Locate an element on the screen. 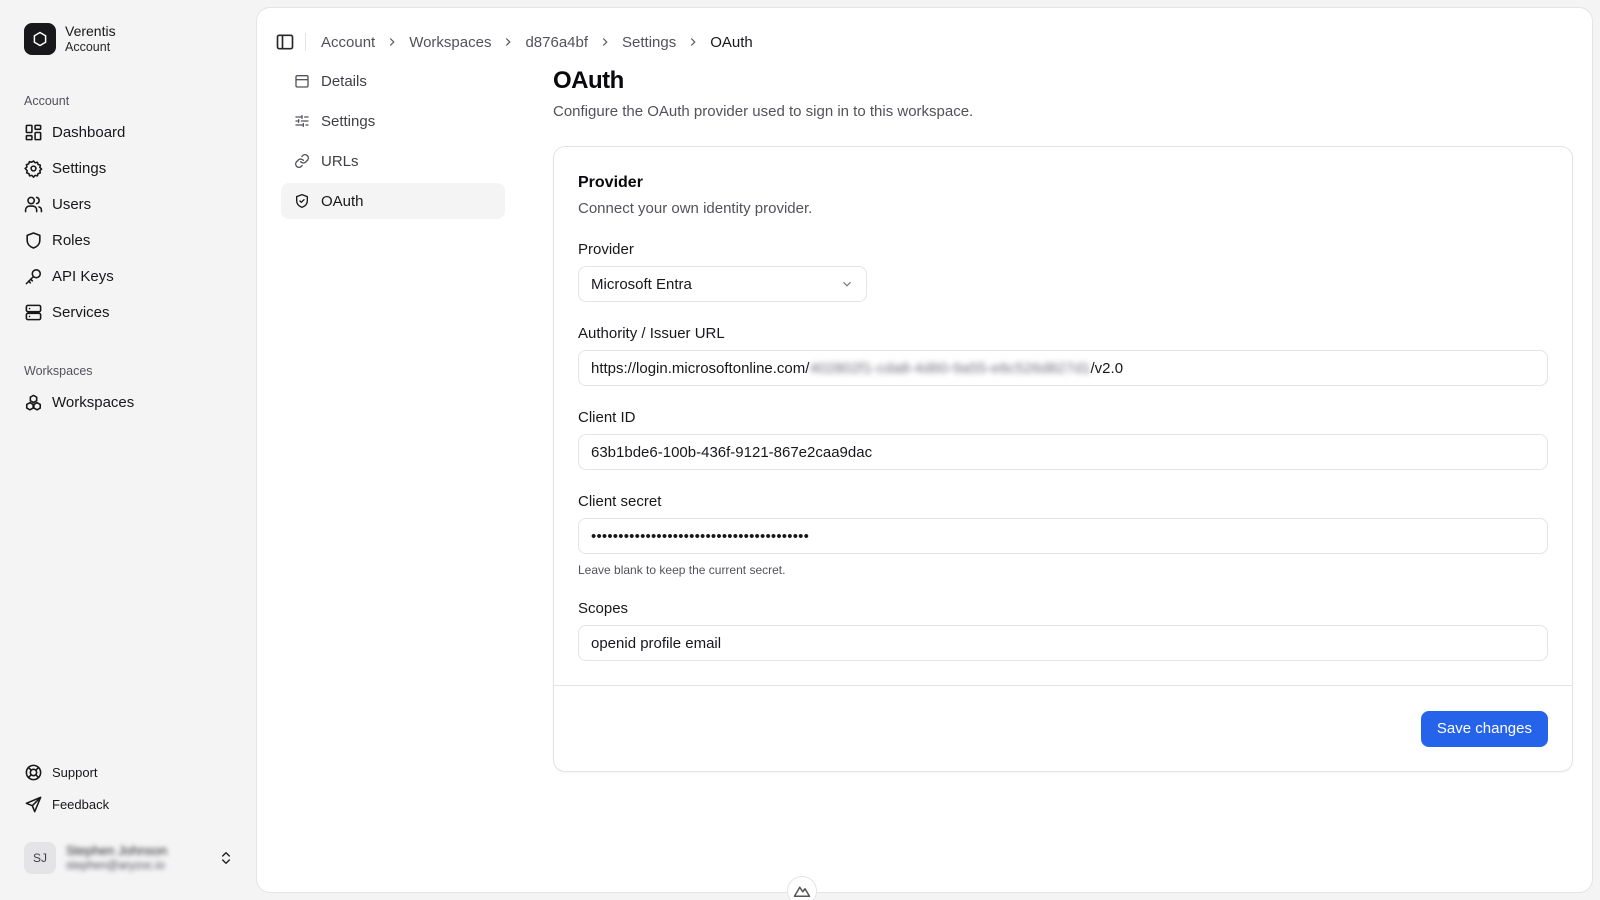 The width and height of the screenshot is (1600, 900). client-id-input: 63b1bde6-100b-436f-9121-867e2caa9dac is located at coordinates (1063, 452).